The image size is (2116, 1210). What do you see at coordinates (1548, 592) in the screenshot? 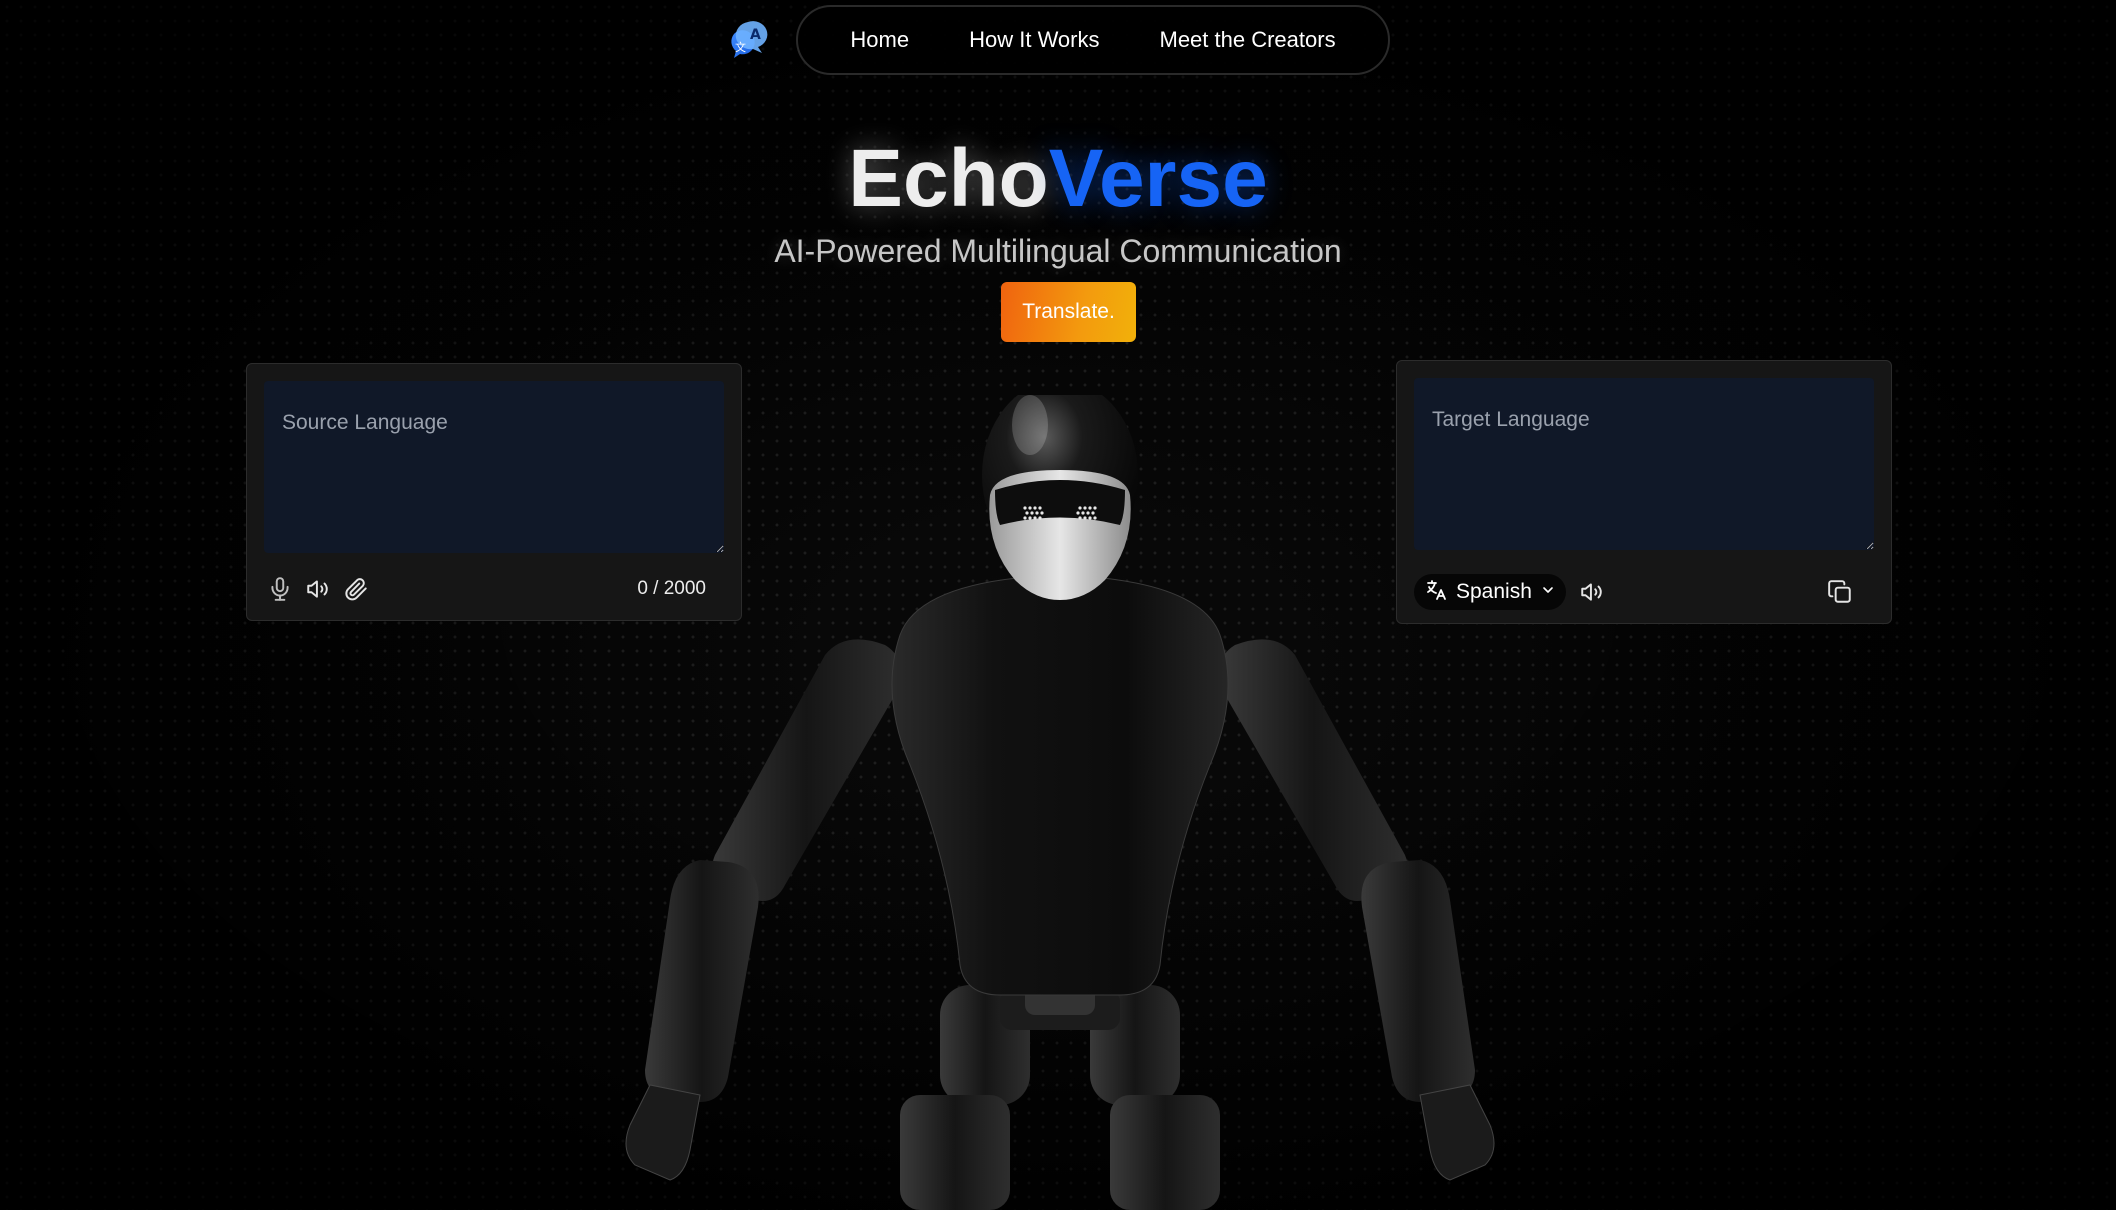
I see `chevron-down-icon` at bounding box center [1548, 592].